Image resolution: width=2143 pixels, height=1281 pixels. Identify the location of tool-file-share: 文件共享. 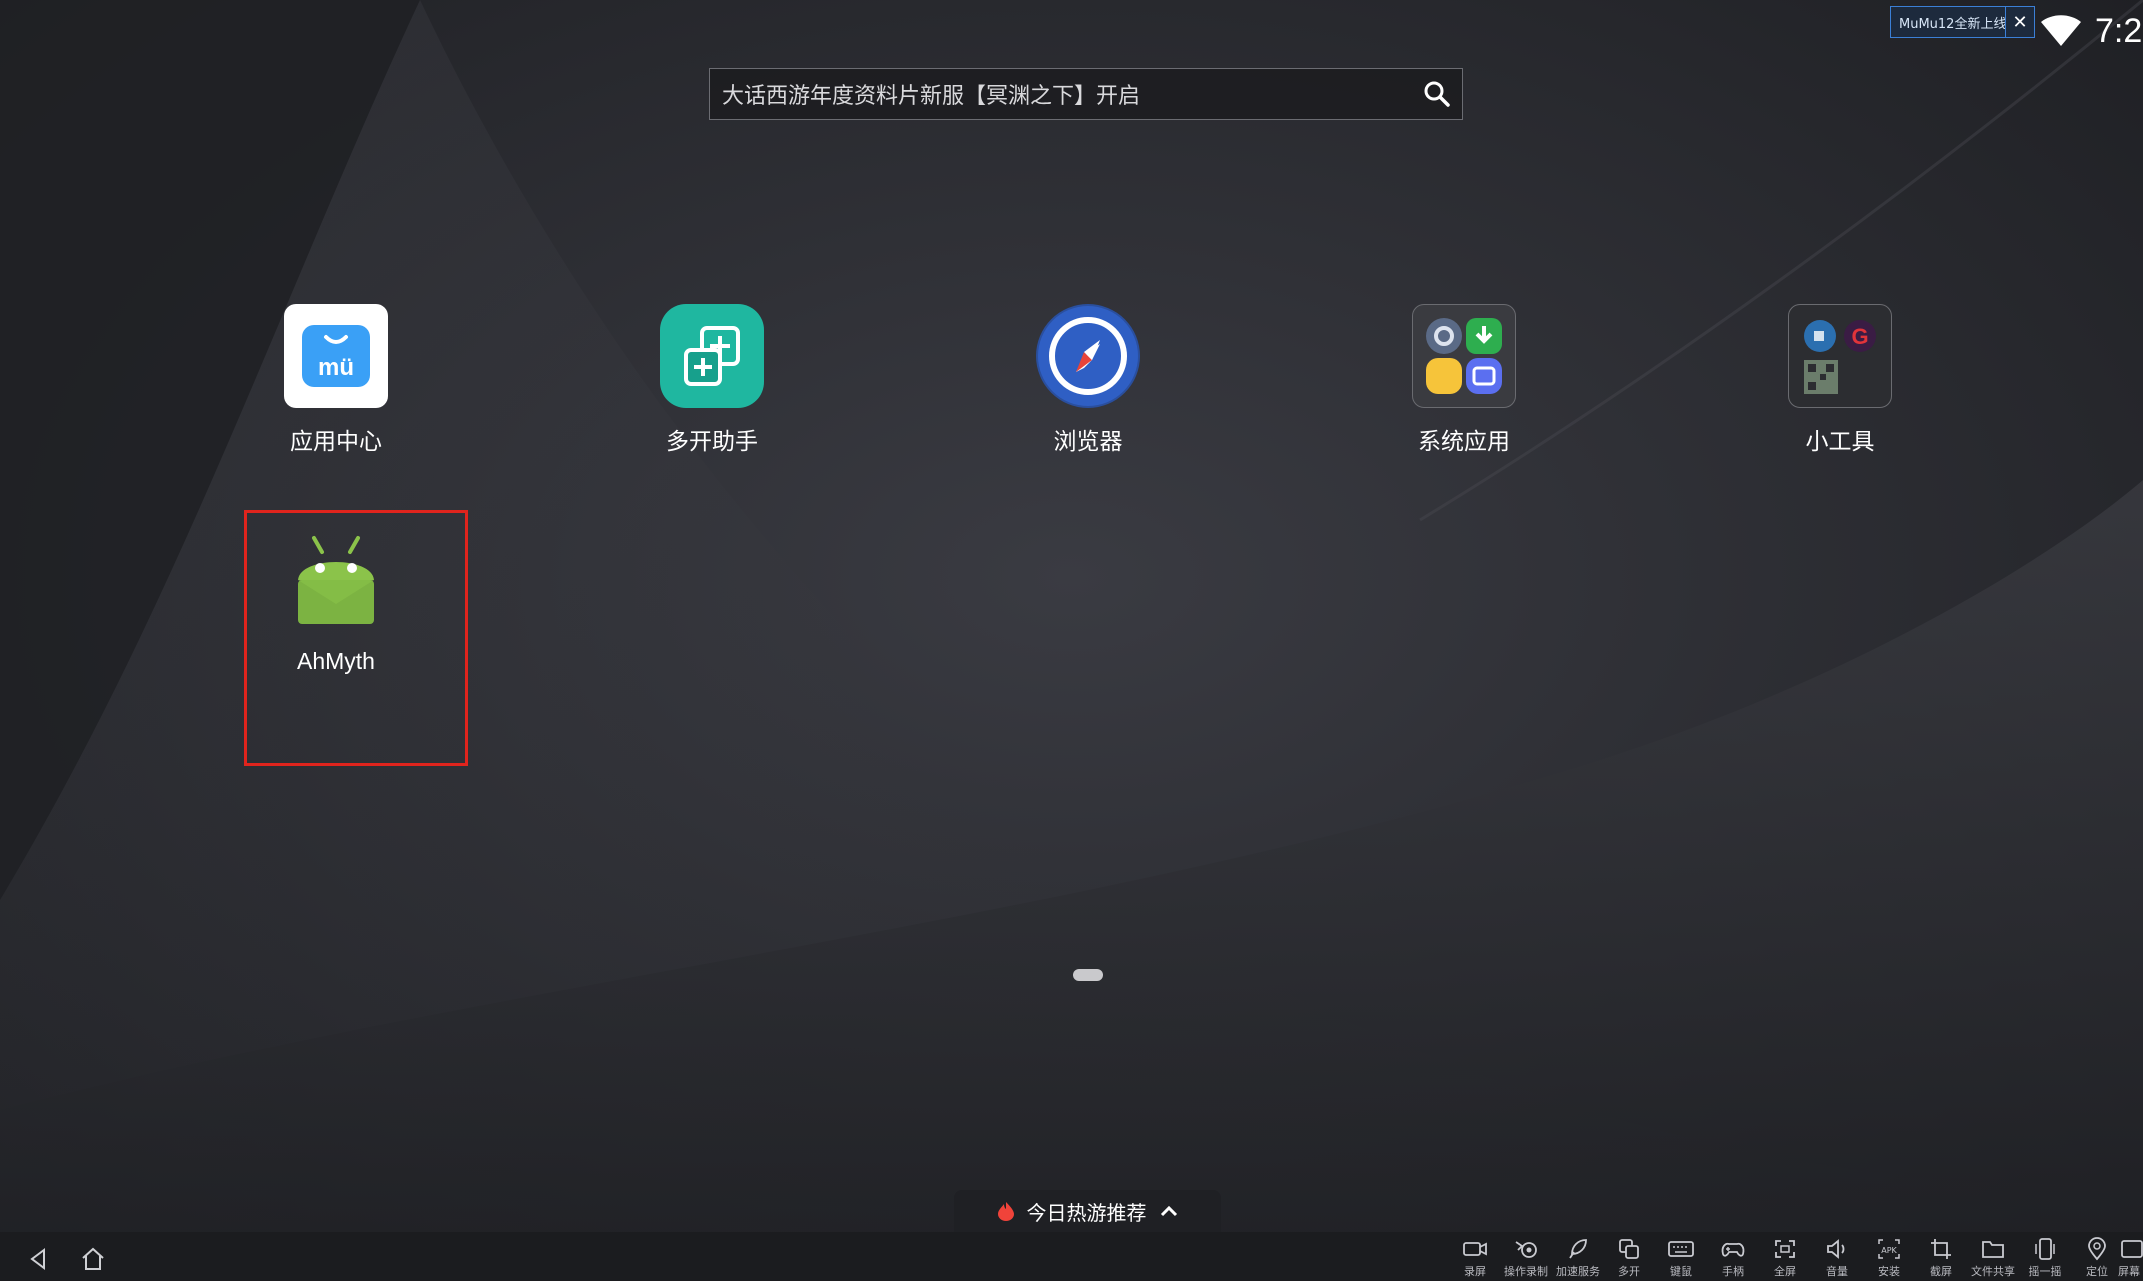
(1993, 1258).